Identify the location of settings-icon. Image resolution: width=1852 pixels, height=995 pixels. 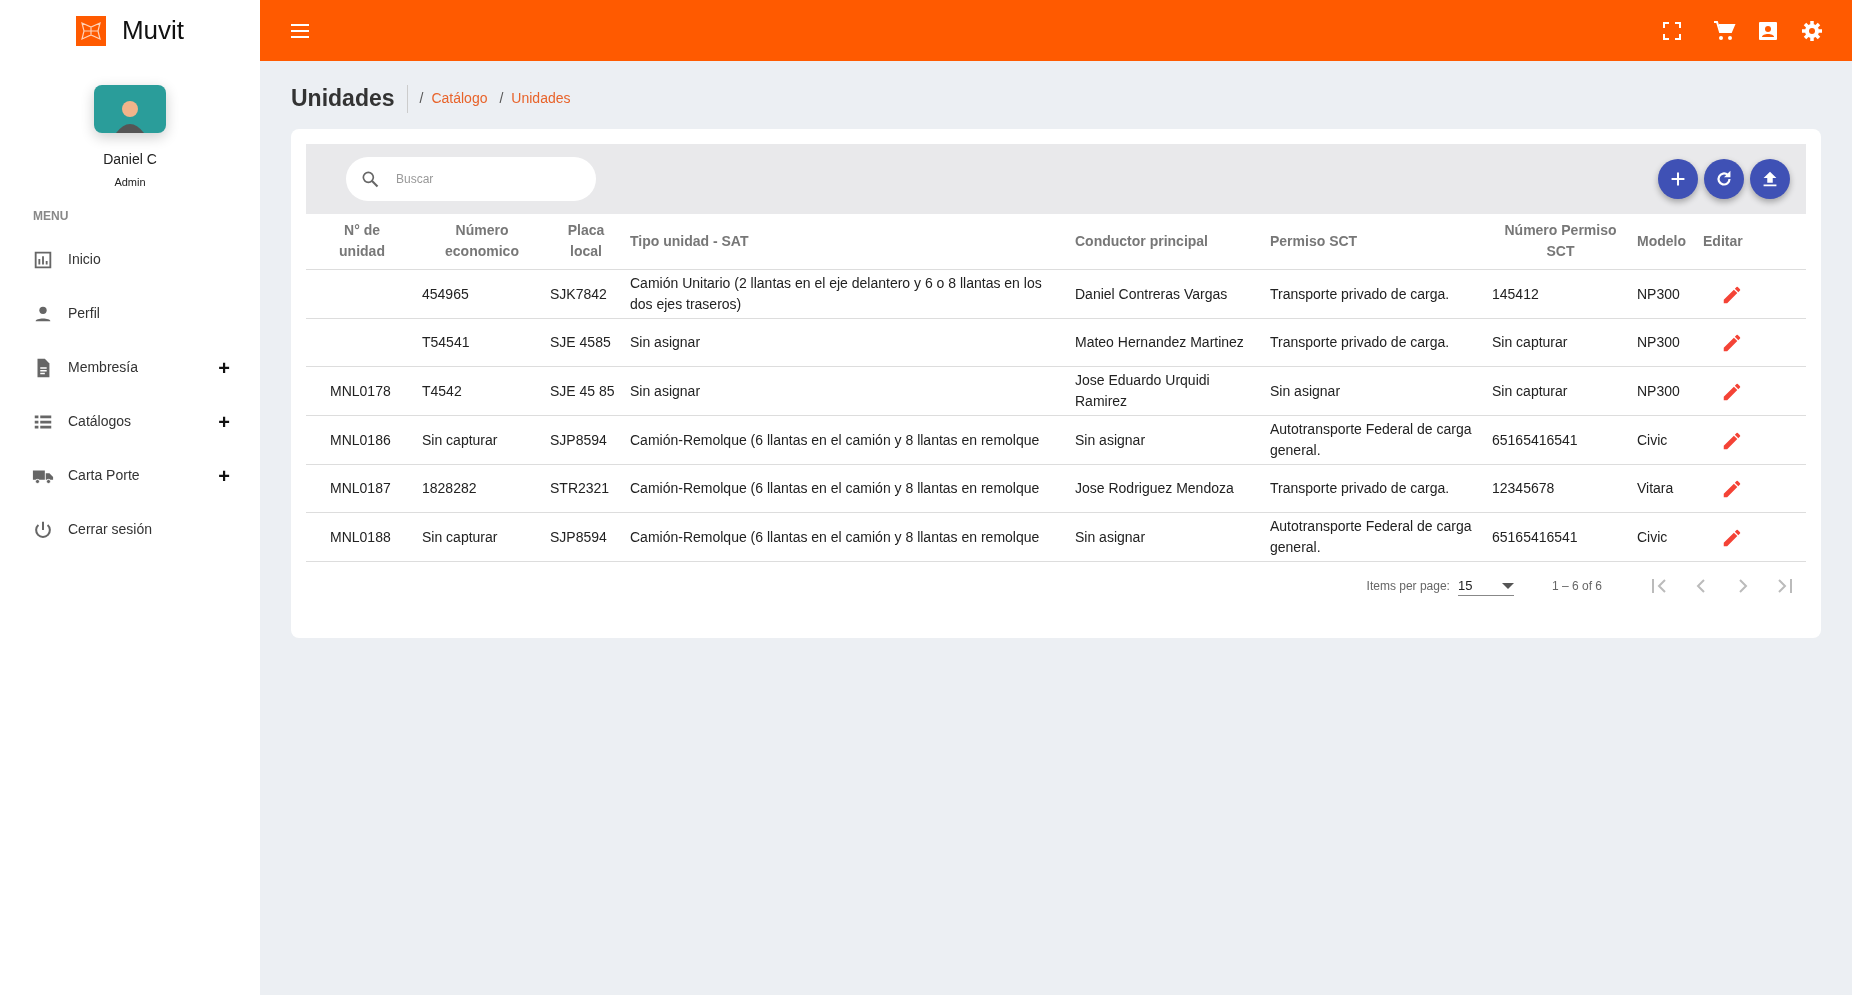
(1812, 30).